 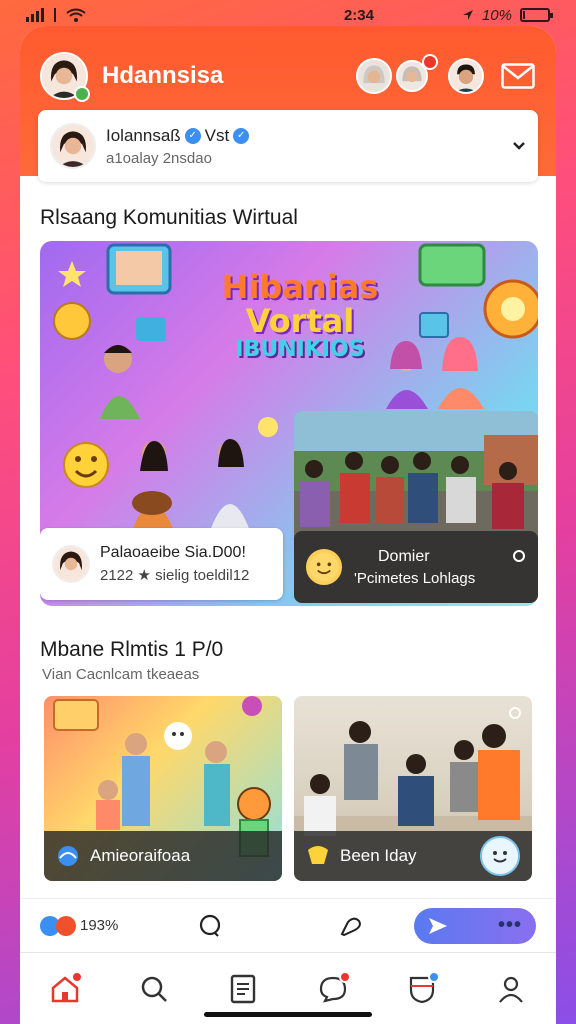 What do you see at coordinates (140, 855) in the screenshot?
I see `community-card-label: Amieoraifoaa` at bounding box center [140, 855].